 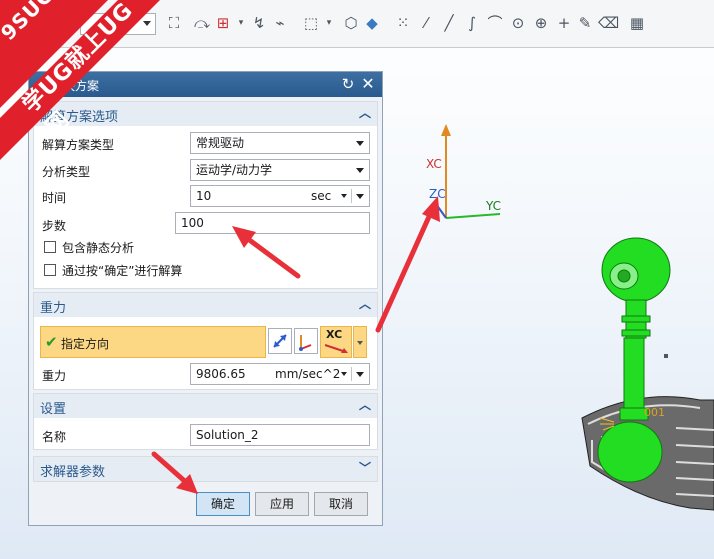 What do you see at coordinates (174, 472) in the screenshot?
I see `arrow-to-ok` at bounding box center [174, 472].